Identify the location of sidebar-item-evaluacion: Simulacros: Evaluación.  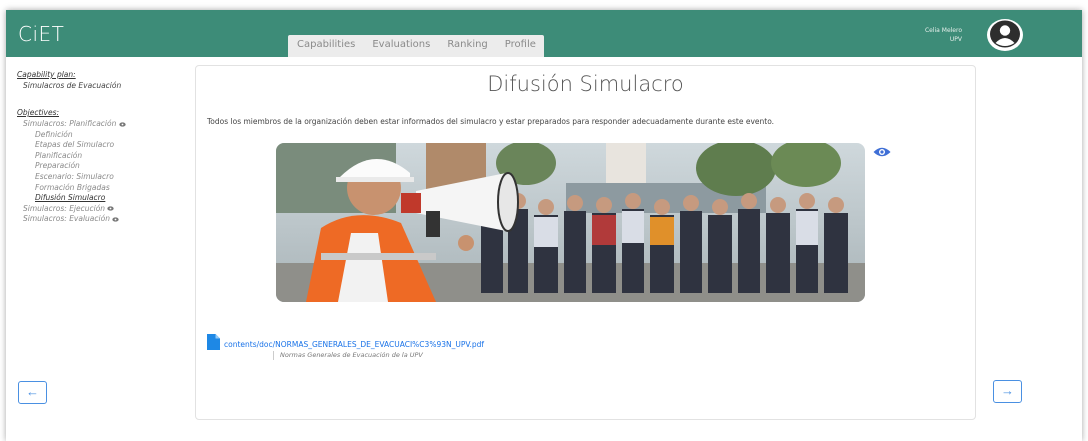
(102, 219).